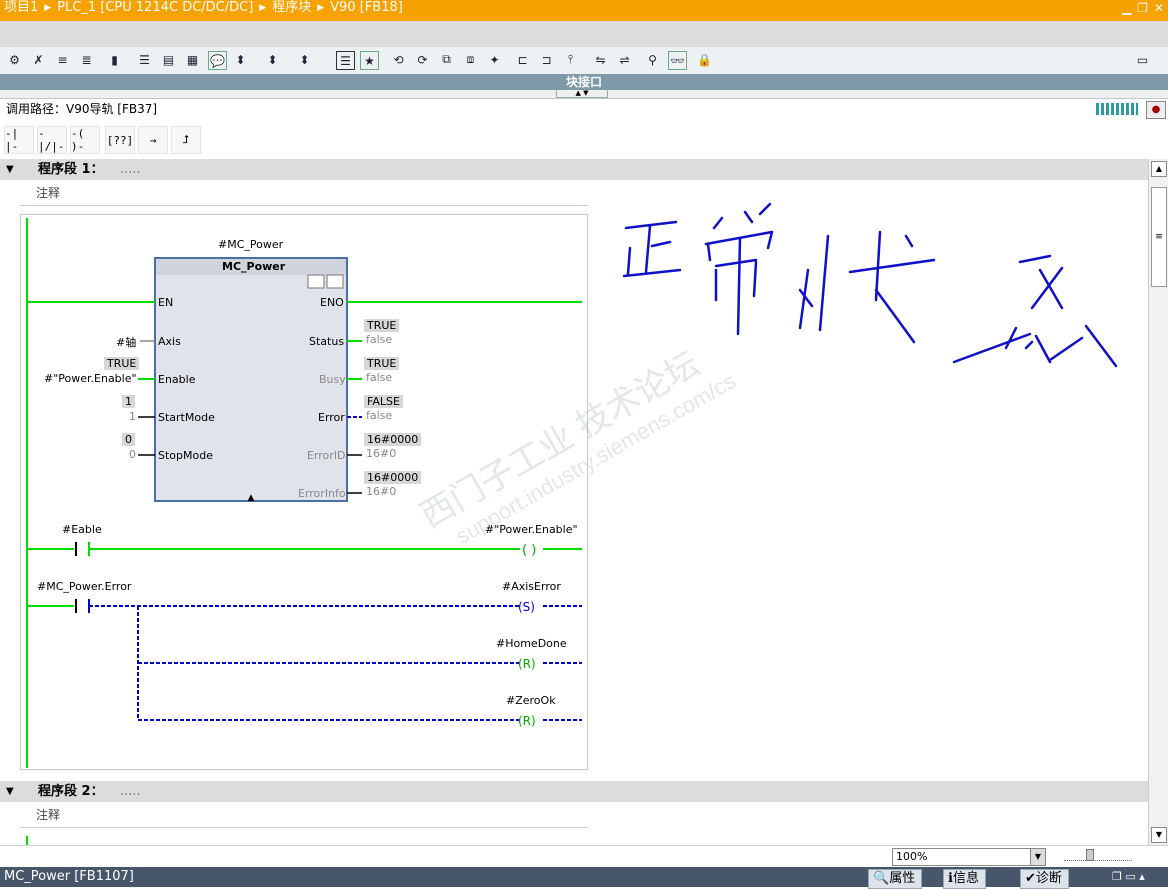 Image resolution: width=1168 pixels, height=889 pixels. I want to click on busy-value: false, so click(379, 377).